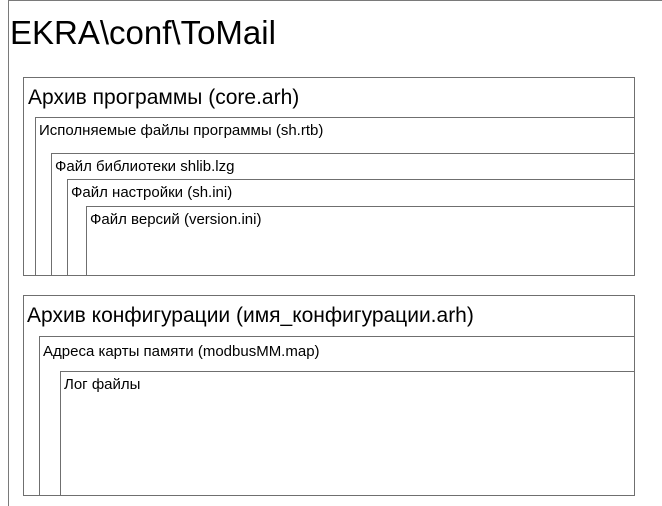  What do you see at coordinates (145, 166) in the screenshot?
I see `library-label: Файл библиотеки shlib.lzg` at bounding box center [145, 166].